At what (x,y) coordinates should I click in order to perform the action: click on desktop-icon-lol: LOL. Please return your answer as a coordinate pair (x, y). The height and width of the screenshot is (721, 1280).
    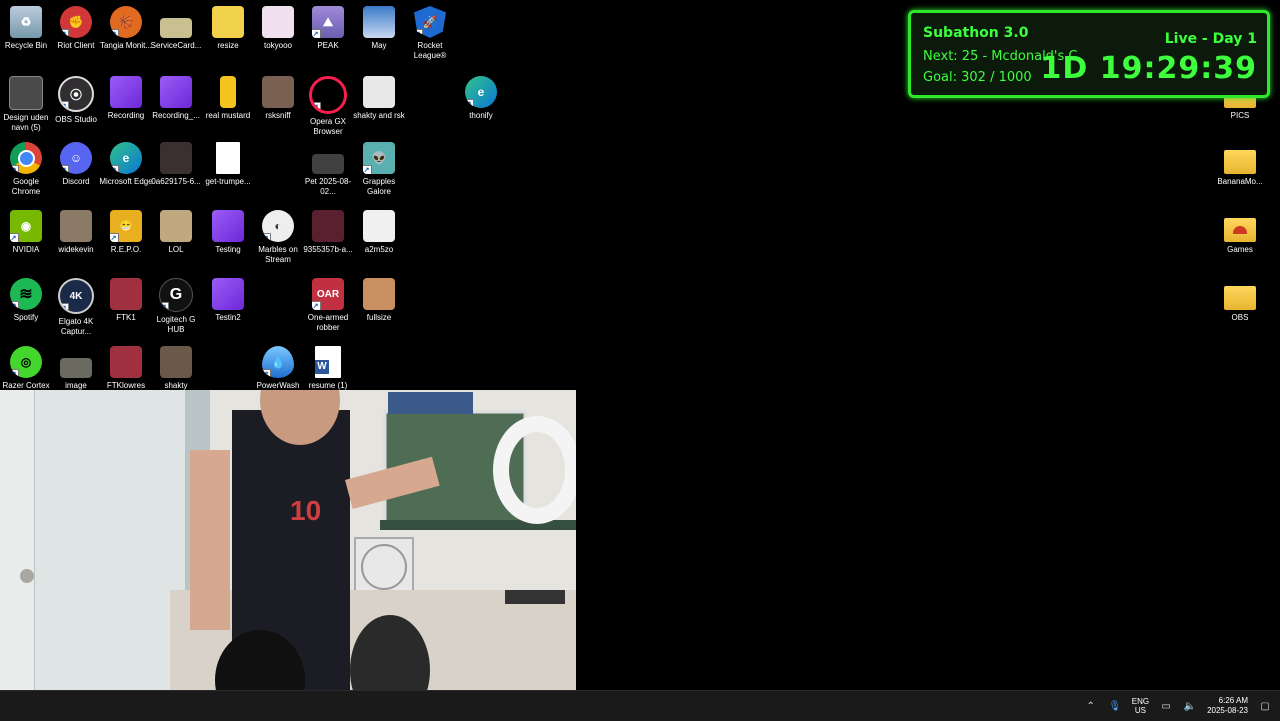
    Looking at the image, I should click on (176, 232).